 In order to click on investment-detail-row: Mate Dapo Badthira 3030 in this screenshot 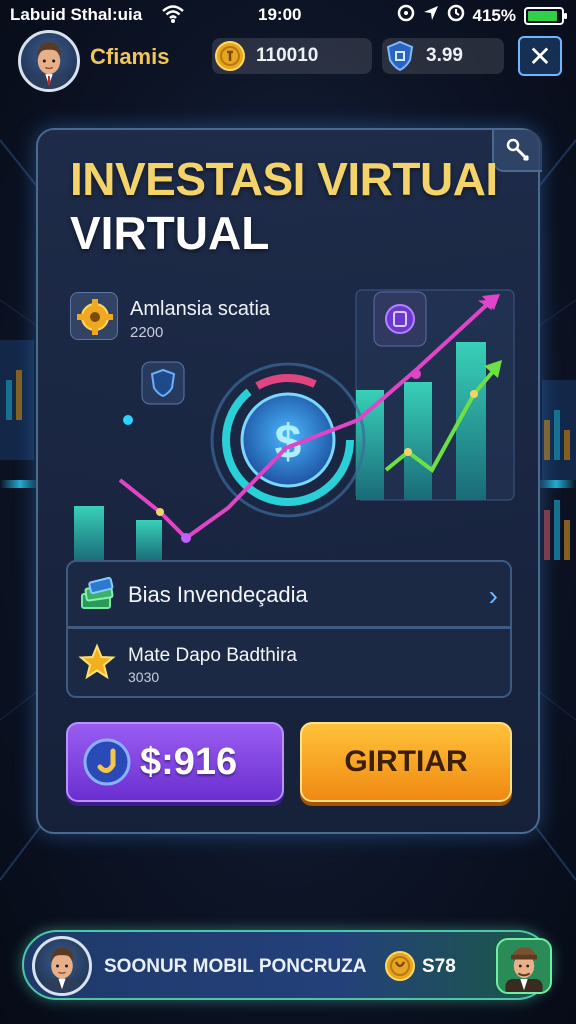, I will do `click(289, 663)`.